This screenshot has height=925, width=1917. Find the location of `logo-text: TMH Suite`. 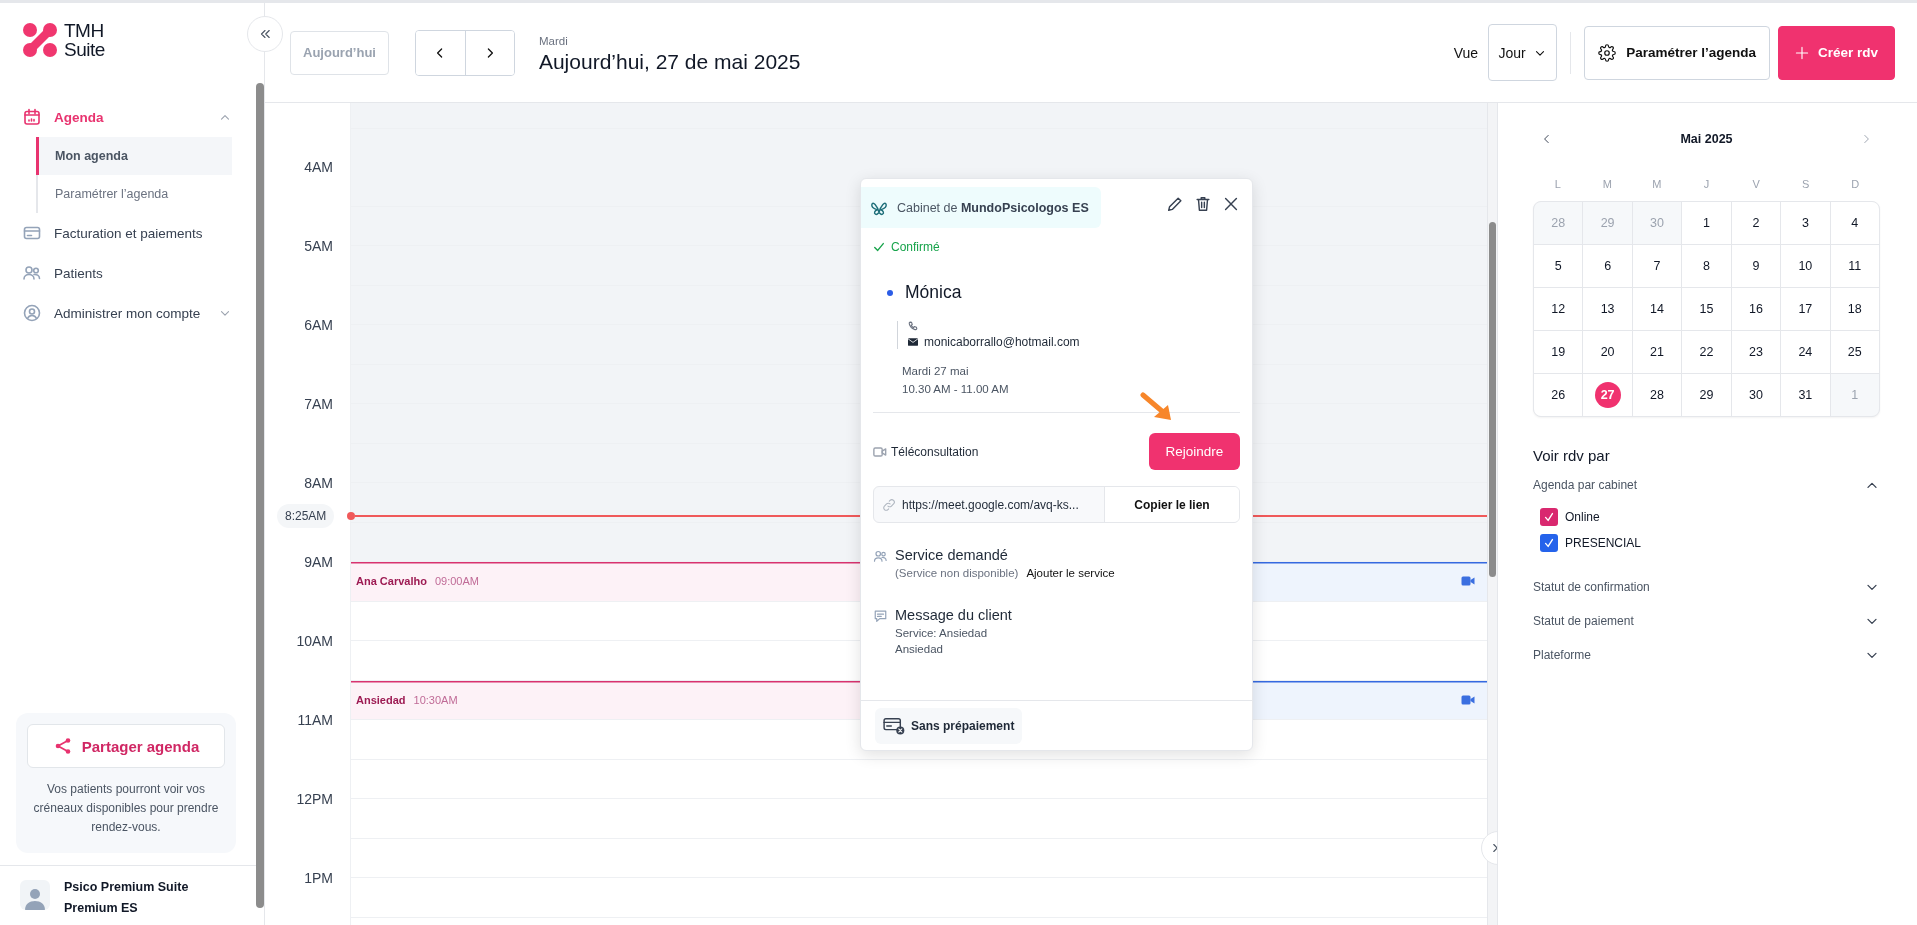

logo-text: TMH Suite is located at coordinates (84, 40).